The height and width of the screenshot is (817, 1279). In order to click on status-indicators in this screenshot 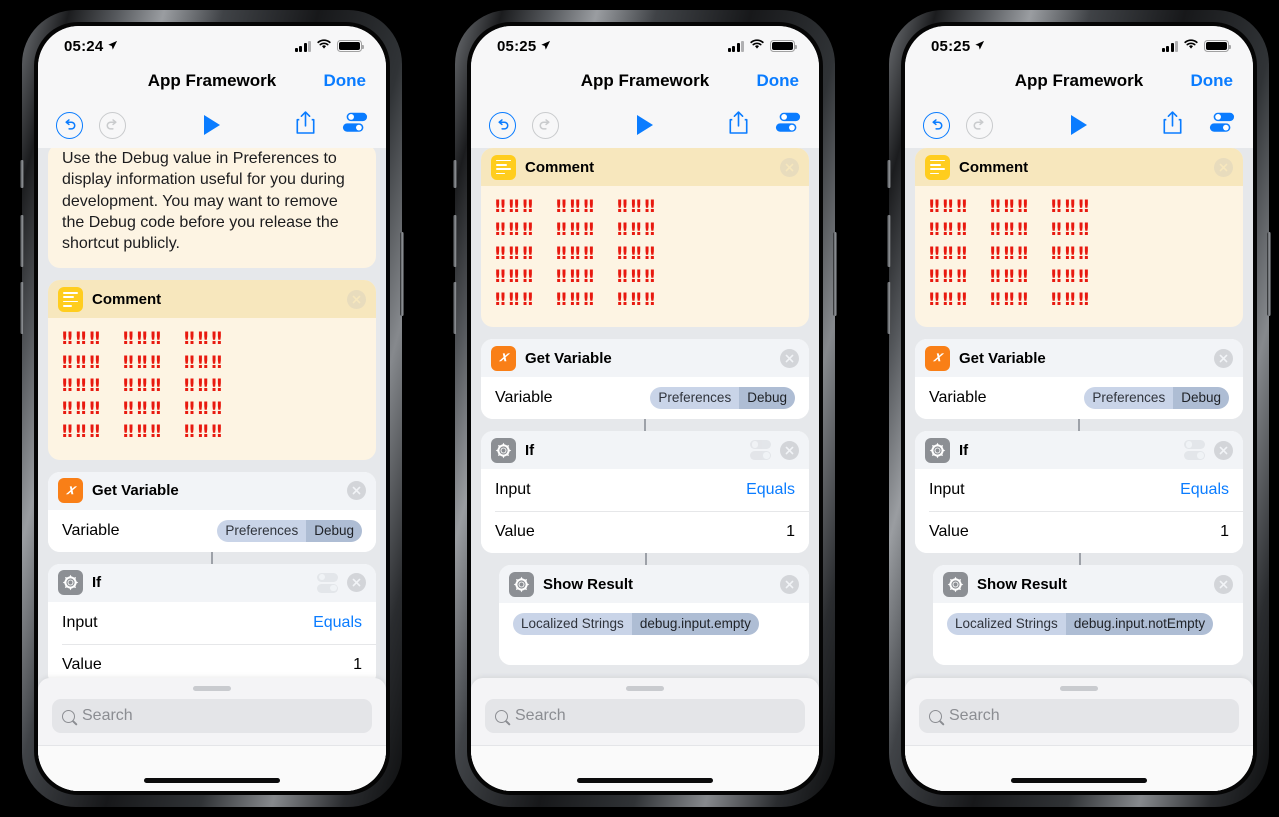, I will do `click(762, 46)`.